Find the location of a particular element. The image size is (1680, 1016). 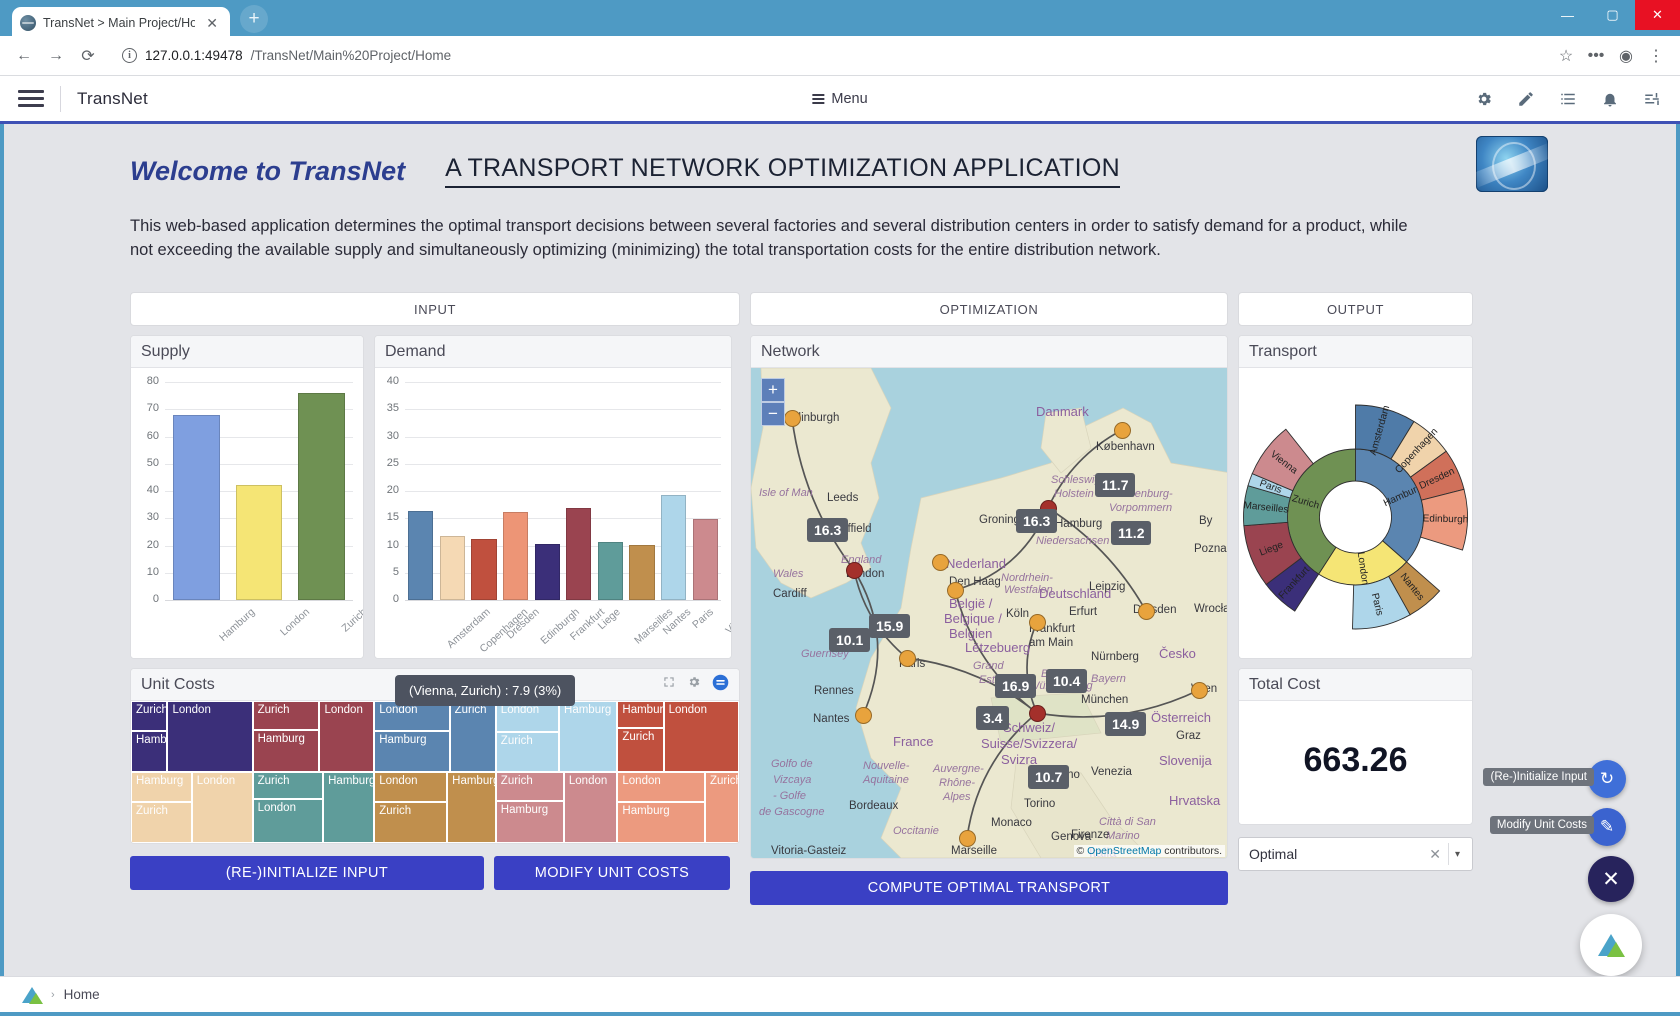

new-tab-button: + is located at coordinates (254, 19).